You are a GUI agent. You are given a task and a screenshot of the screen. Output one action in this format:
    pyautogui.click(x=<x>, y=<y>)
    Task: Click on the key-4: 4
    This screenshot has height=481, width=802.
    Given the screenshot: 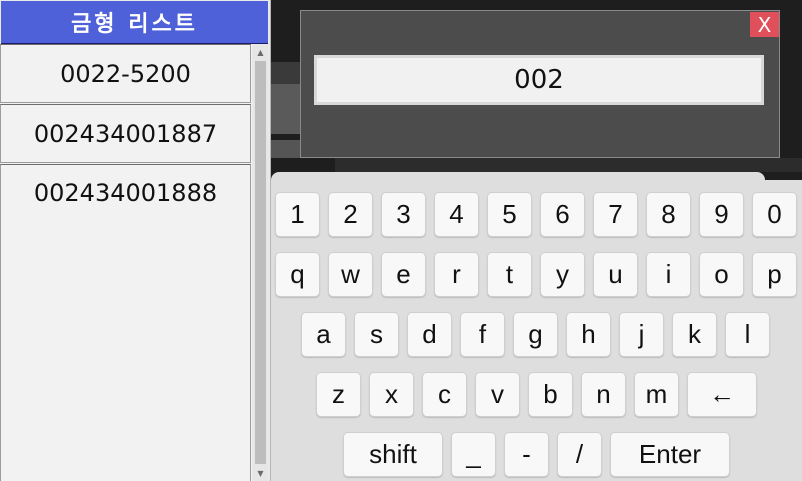 What is the action you would take?
    pyautogui.click(x=456, y=214)
    